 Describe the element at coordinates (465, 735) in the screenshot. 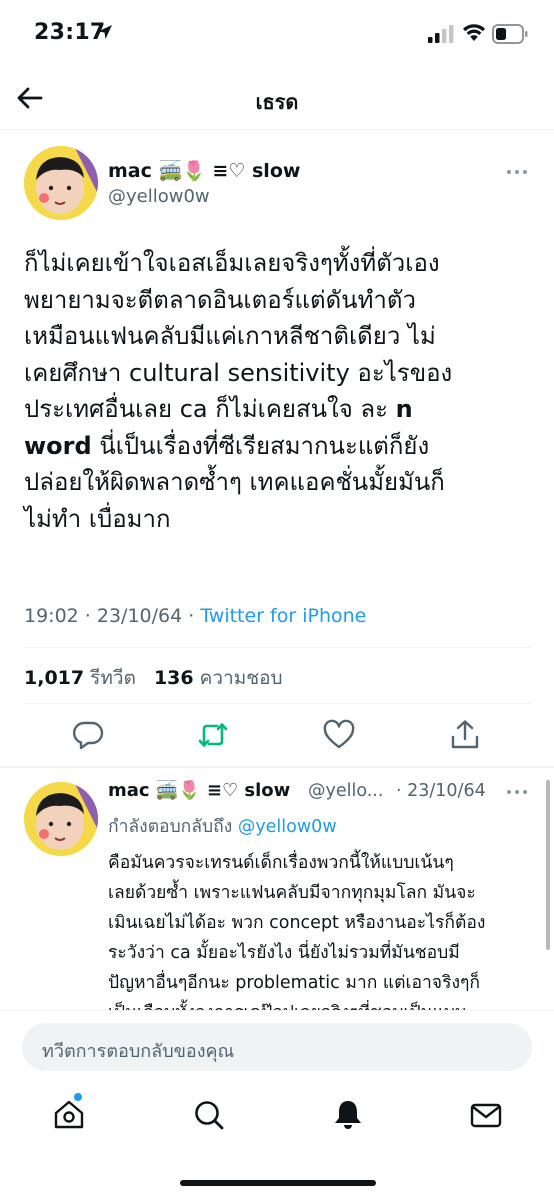

I see `share-icon` at that location.